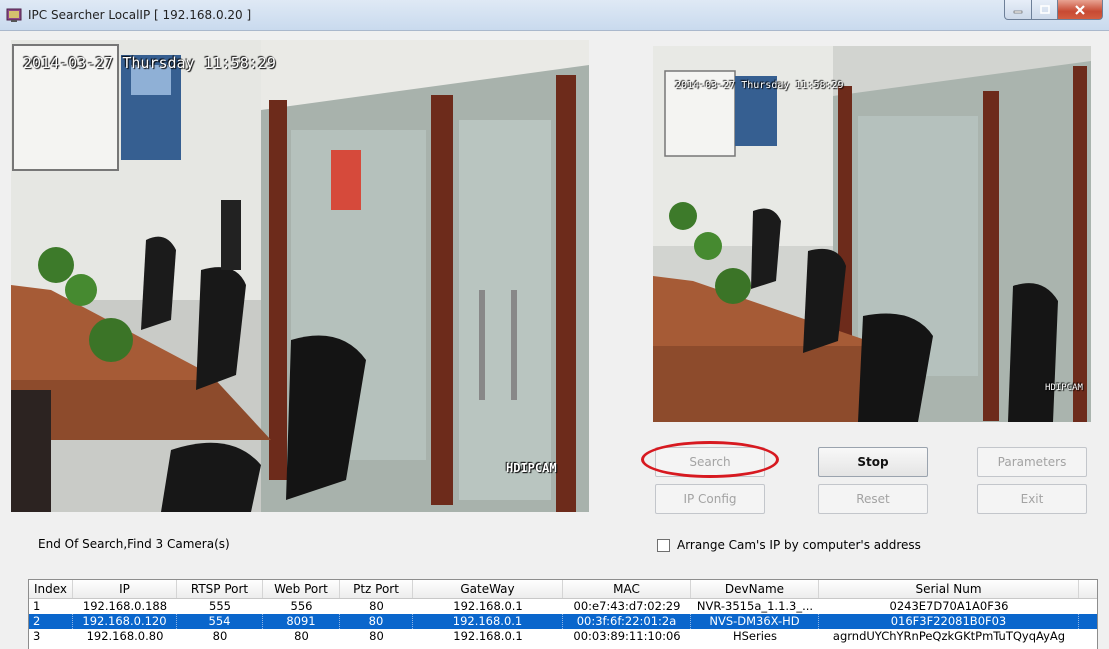  I want to click on main-camera-label: HDIPCAM, so click(531, 468).